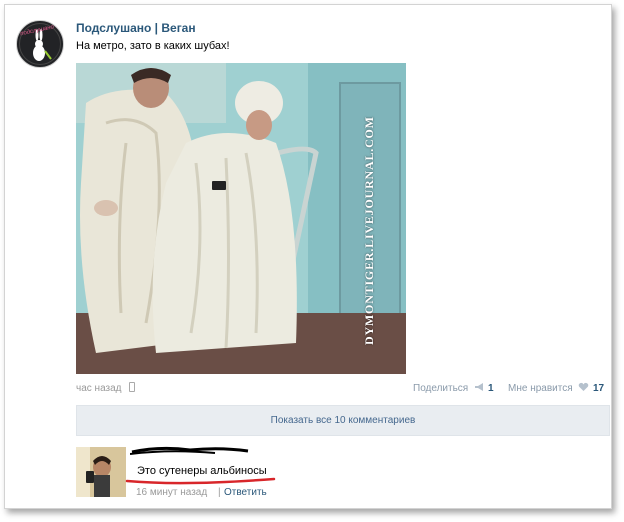  Describe the element at coordinates (479, 387) in the screenshot. I see `megaphone-icon` at that location.